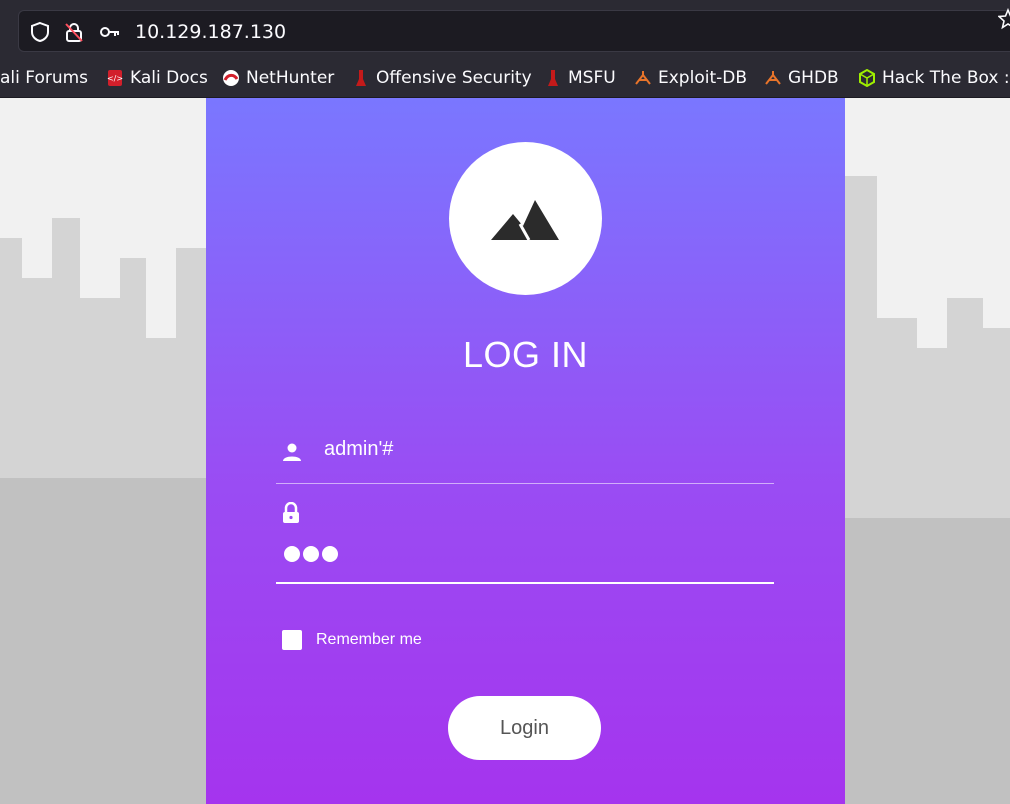  I want to click on lock-icon, so click(291, 514).